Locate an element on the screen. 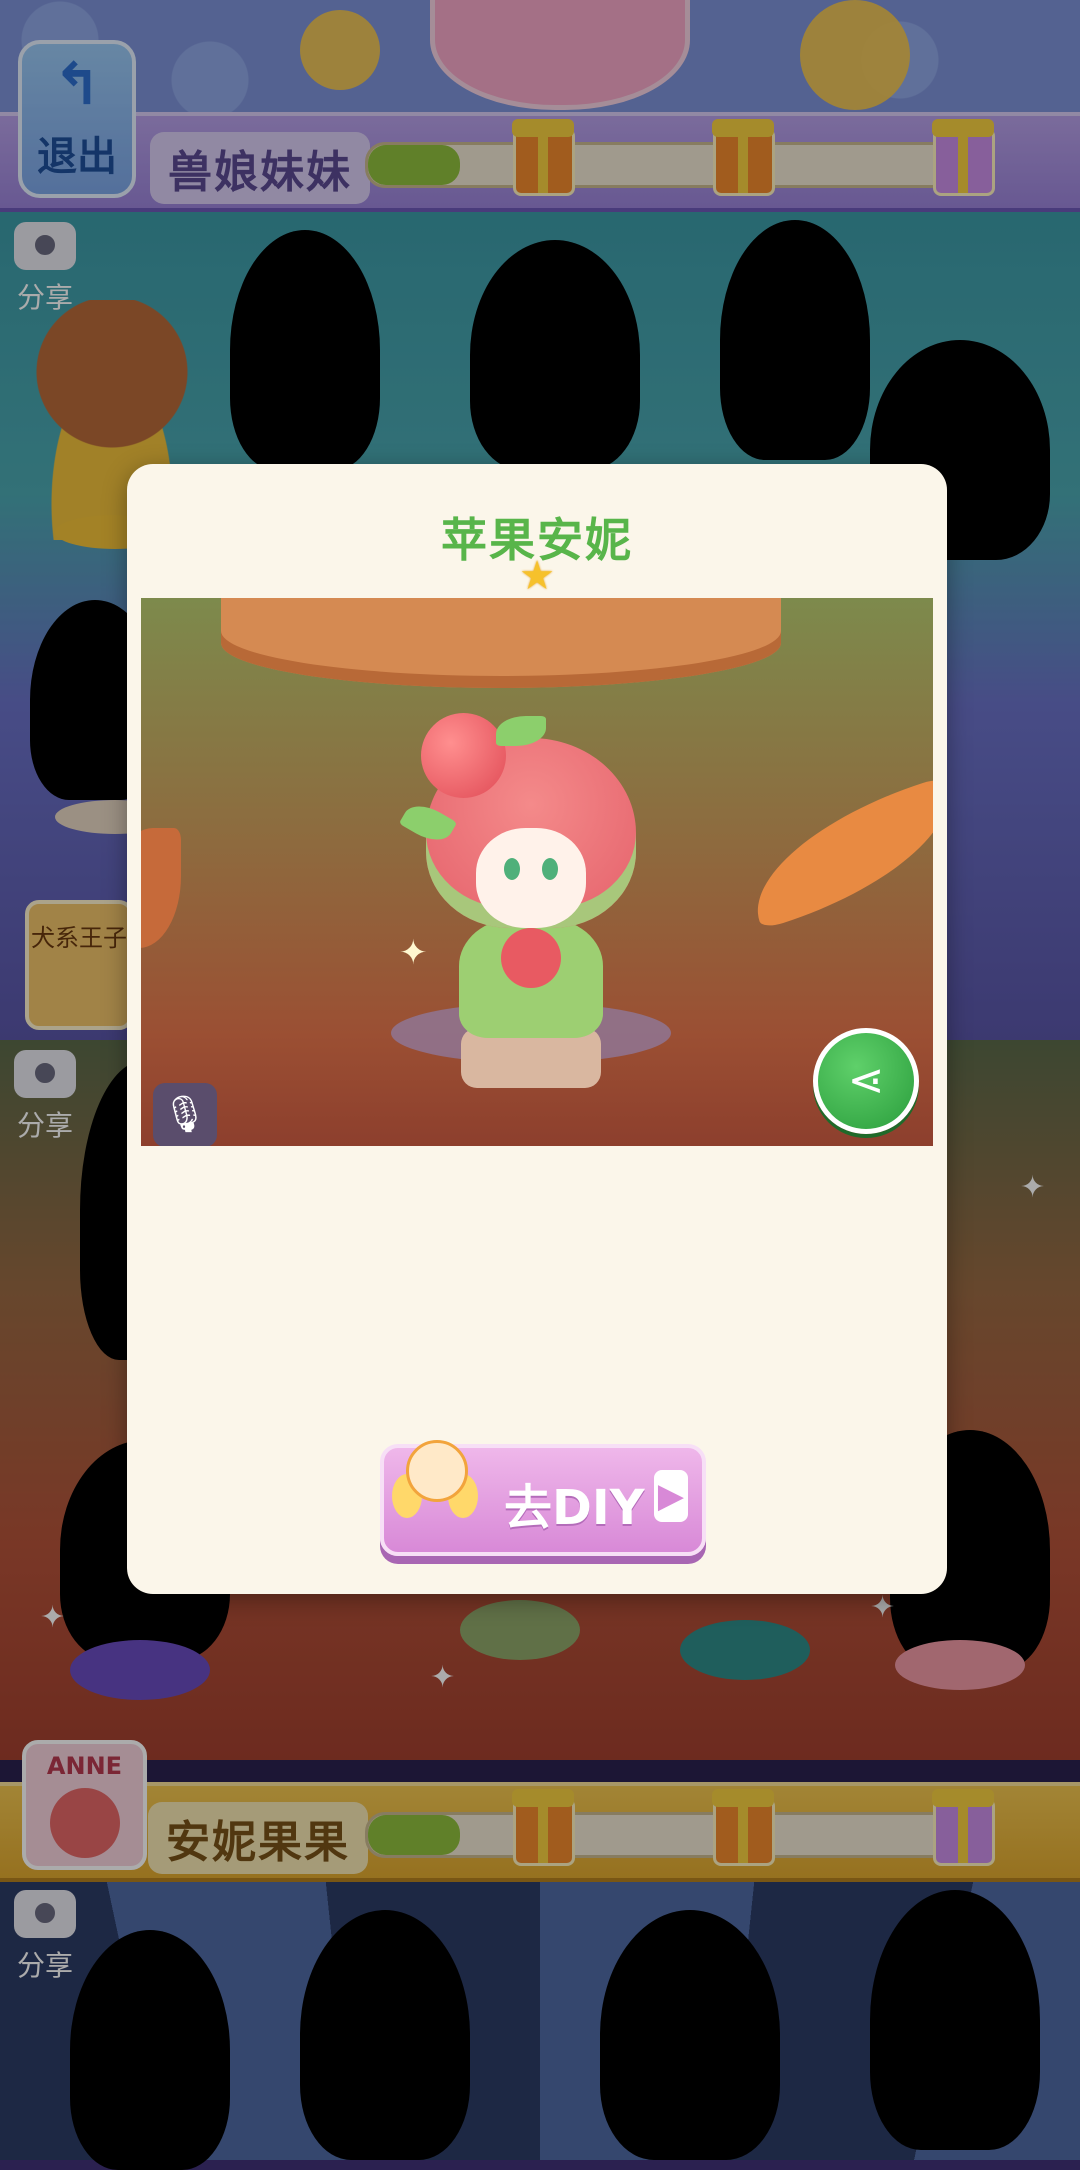 The image size is (1080, 2170). cloud-decoration is located at coordinates (501, 643).